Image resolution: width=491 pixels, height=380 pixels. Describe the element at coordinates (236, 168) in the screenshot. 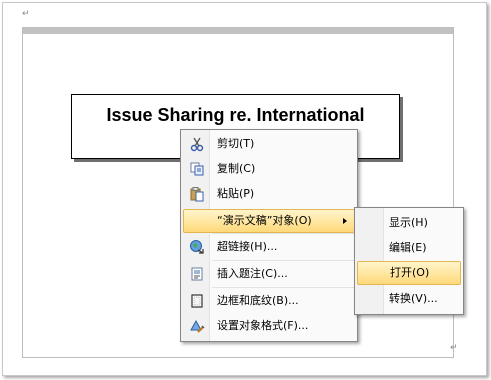

I see `menu-item-label: 复制(C)` at that location.